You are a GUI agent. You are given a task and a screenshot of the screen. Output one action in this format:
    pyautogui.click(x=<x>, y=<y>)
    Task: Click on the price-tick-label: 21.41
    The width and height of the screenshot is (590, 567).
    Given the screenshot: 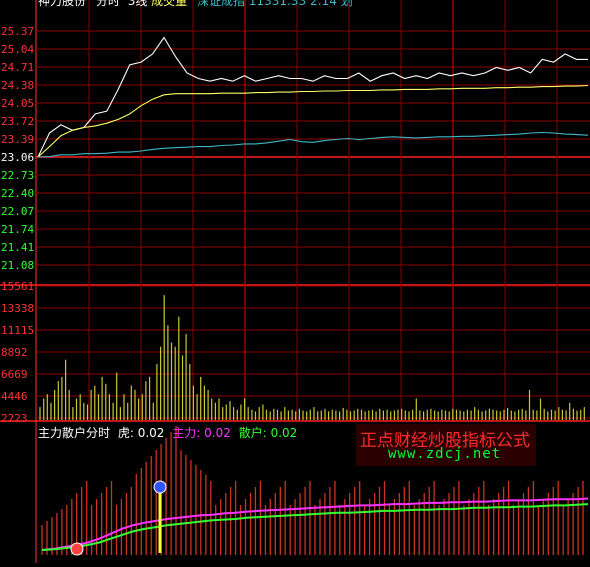 What is the action you would take?
    pyautogui.click(x=17, y=247)
    